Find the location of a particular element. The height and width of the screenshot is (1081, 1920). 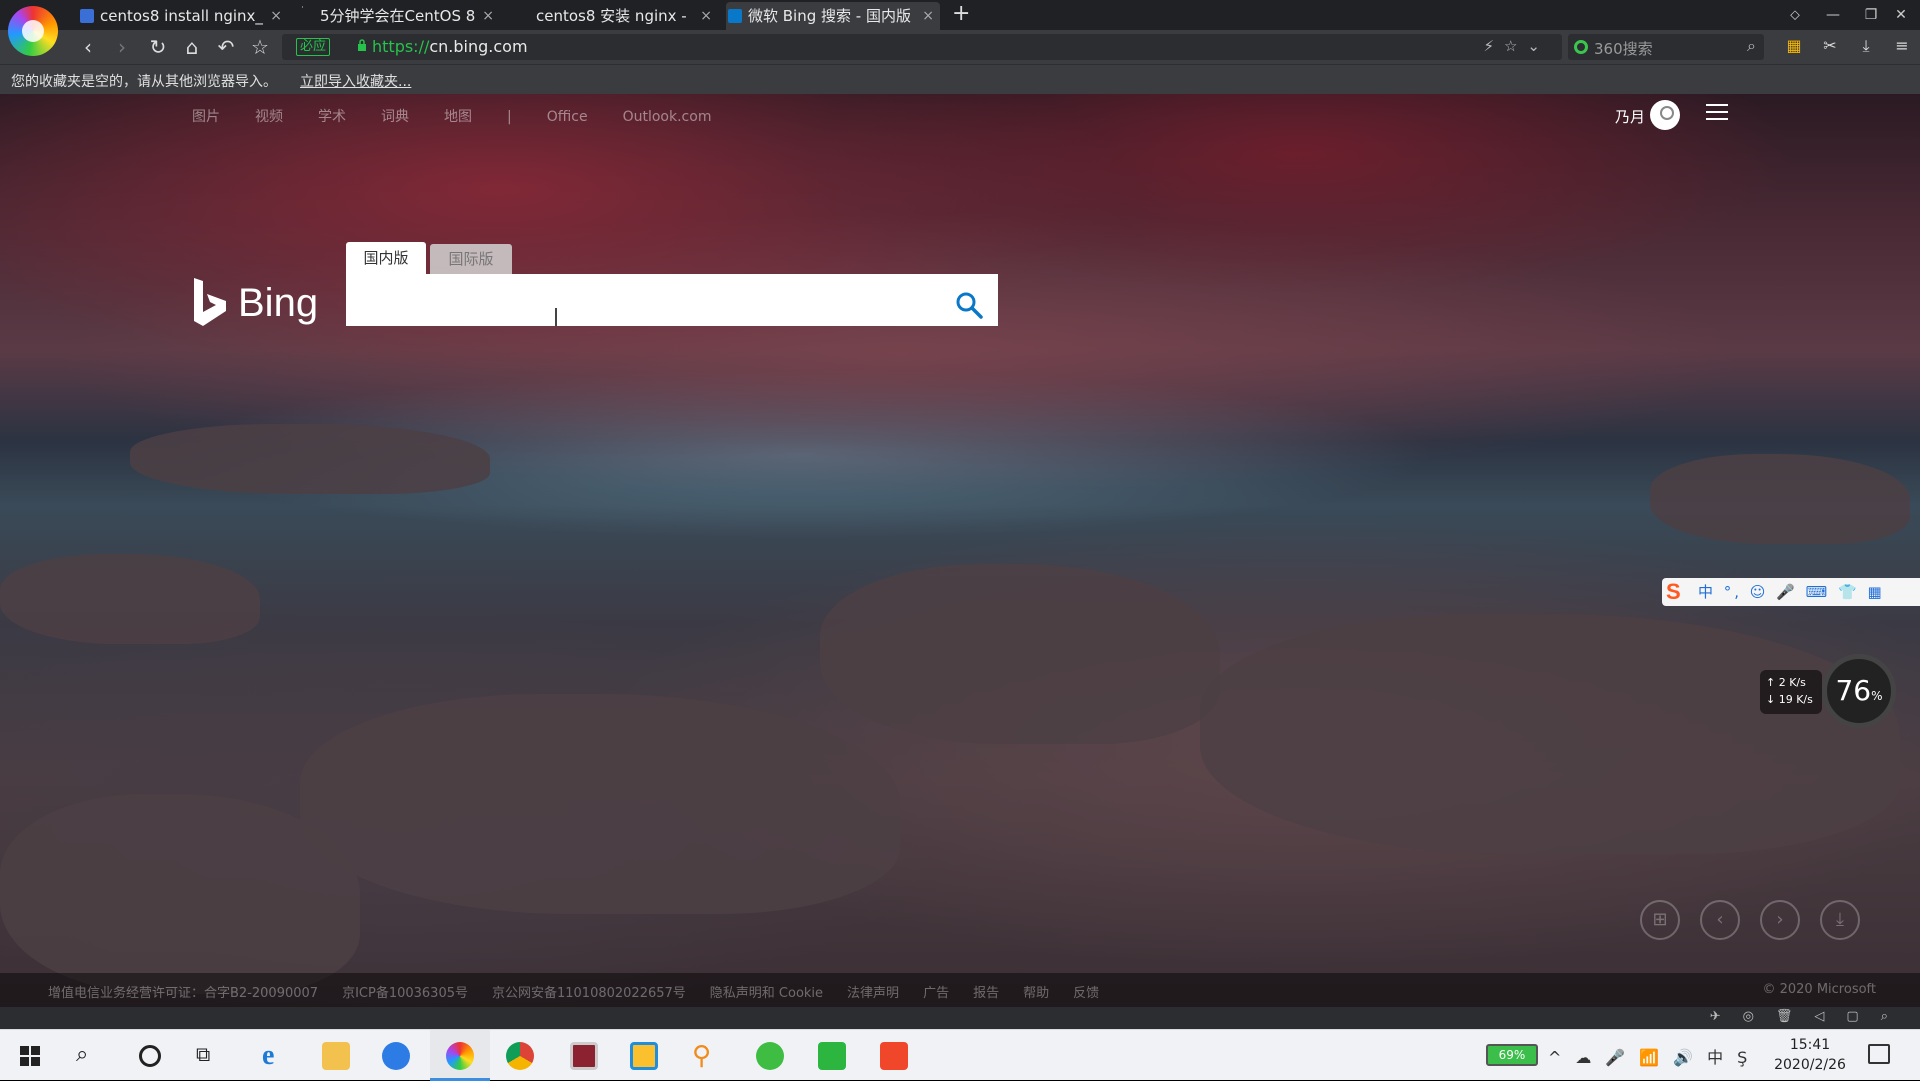

search-tool-app: ⚲ is located at coordinates (706, 1055).